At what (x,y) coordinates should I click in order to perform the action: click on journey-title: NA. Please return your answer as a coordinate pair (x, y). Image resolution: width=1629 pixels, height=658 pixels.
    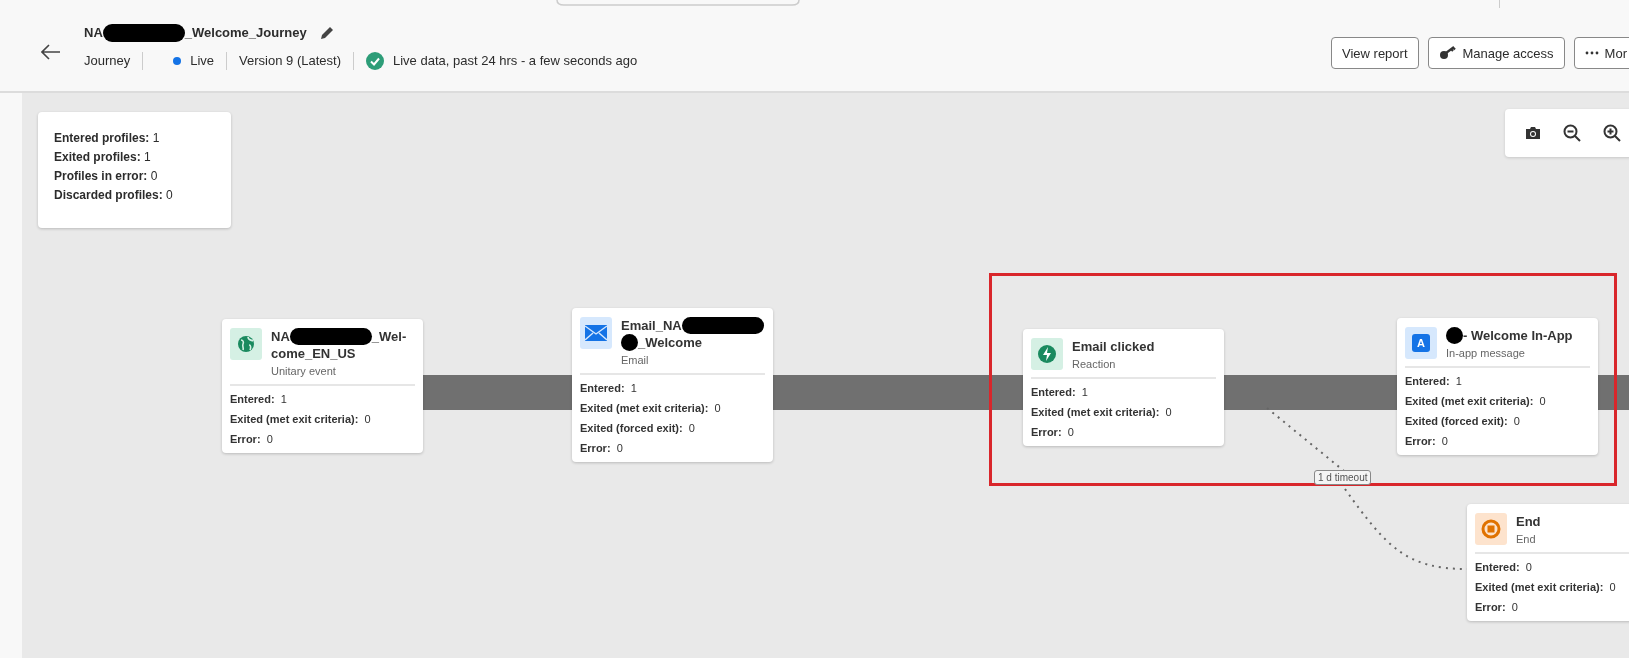
    Looking at the image, I should click on (93, 32).